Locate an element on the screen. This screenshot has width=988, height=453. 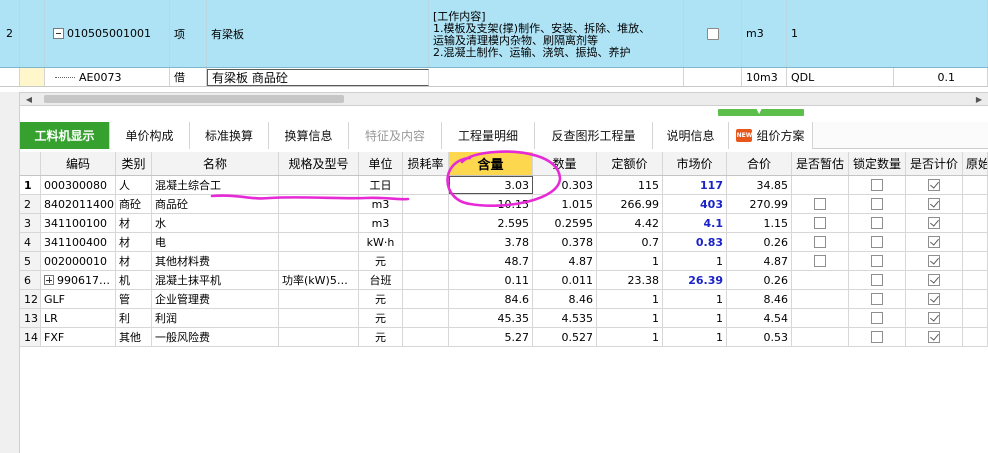
horizontal-scrollbar: ◀ ▶ is located at coordinates (504, 99).